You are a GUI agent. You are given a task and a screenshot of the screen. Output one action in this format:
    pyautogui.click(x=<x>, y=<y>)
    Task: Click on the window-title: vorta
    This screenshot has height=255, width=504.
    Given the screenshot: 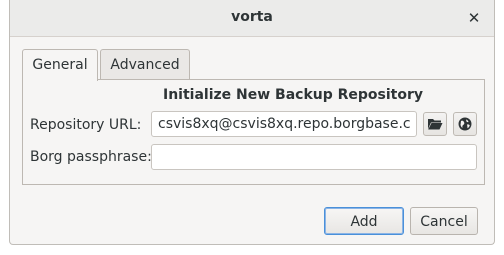 What is the action you would take?
    pyautogui.click(x=252, y=17)
    